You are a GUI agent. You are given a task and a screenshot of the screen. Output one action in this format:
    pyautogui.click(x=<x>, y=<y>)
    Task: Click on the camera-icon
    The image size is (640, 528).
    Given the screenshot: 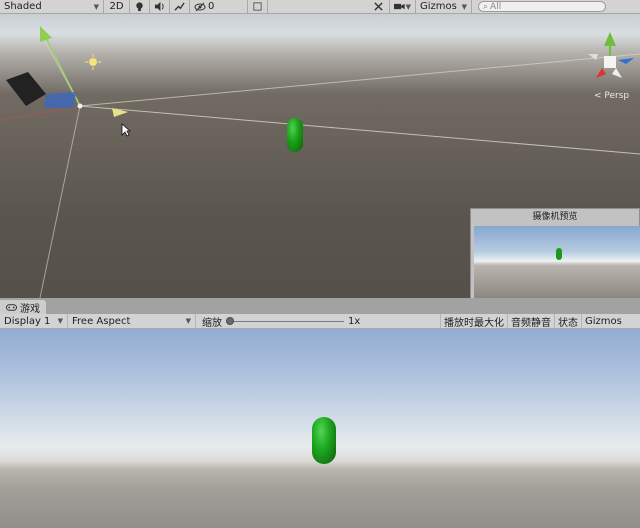 What is the action you would take?
    pyautogui.click(x=399, y=6)
    